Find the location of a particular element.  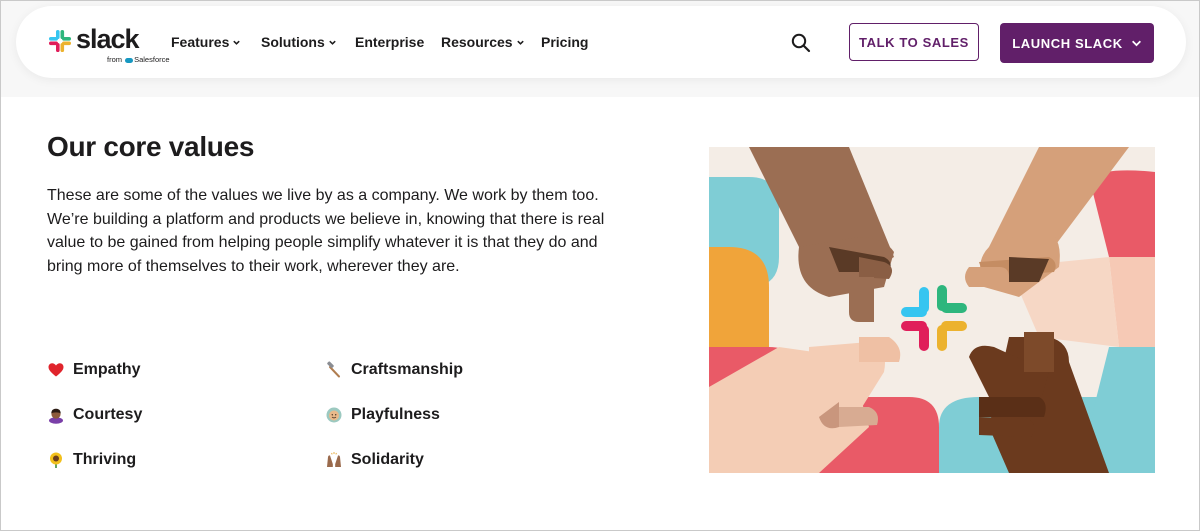

slack-hash-logo-icon is located at coordinates (60, 41).